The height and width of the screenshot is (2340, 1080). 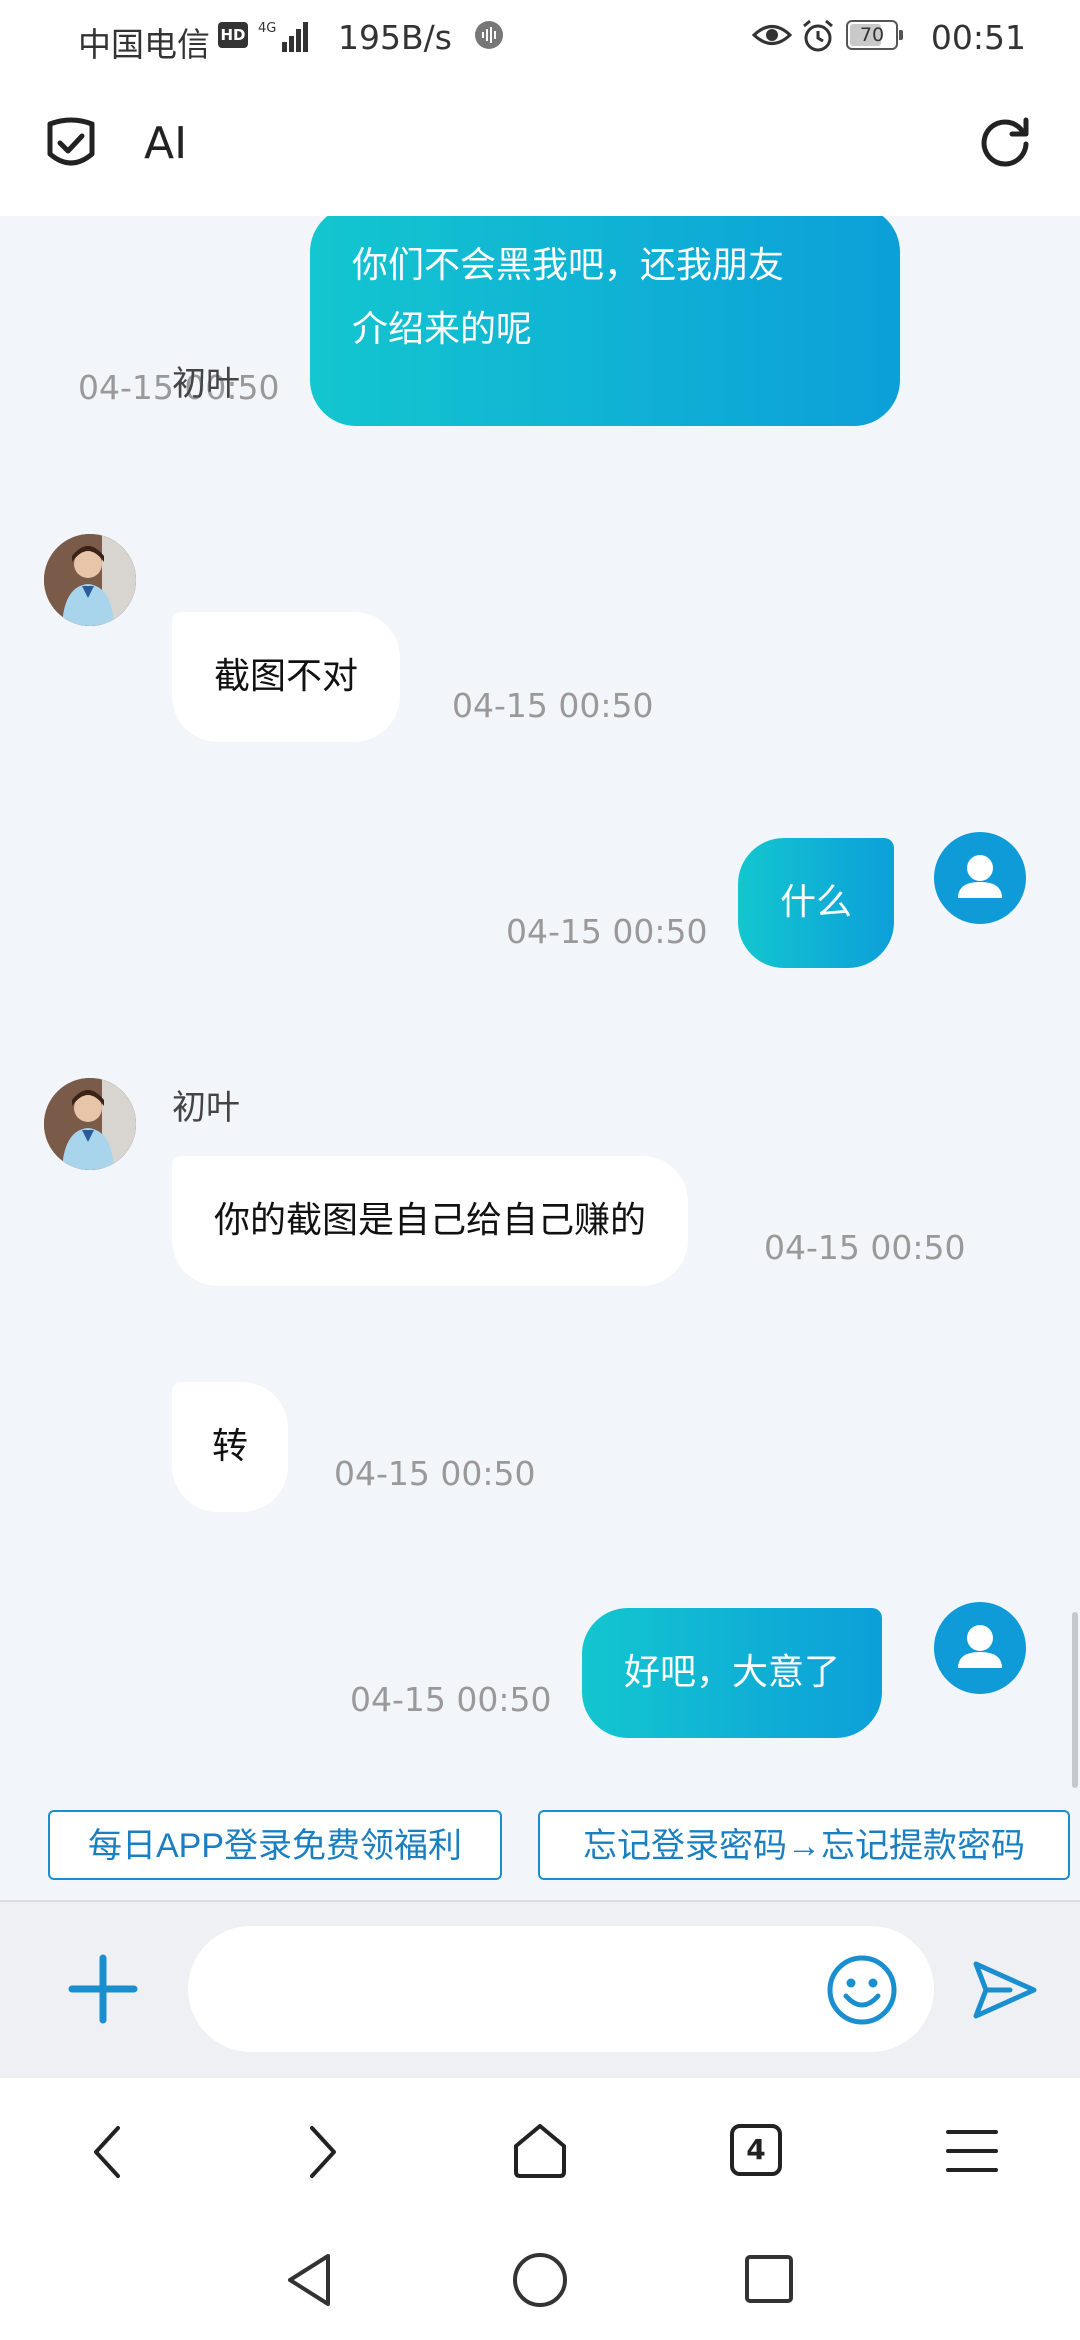 I want to click on alarm-icon, so click(x=818, y=38).